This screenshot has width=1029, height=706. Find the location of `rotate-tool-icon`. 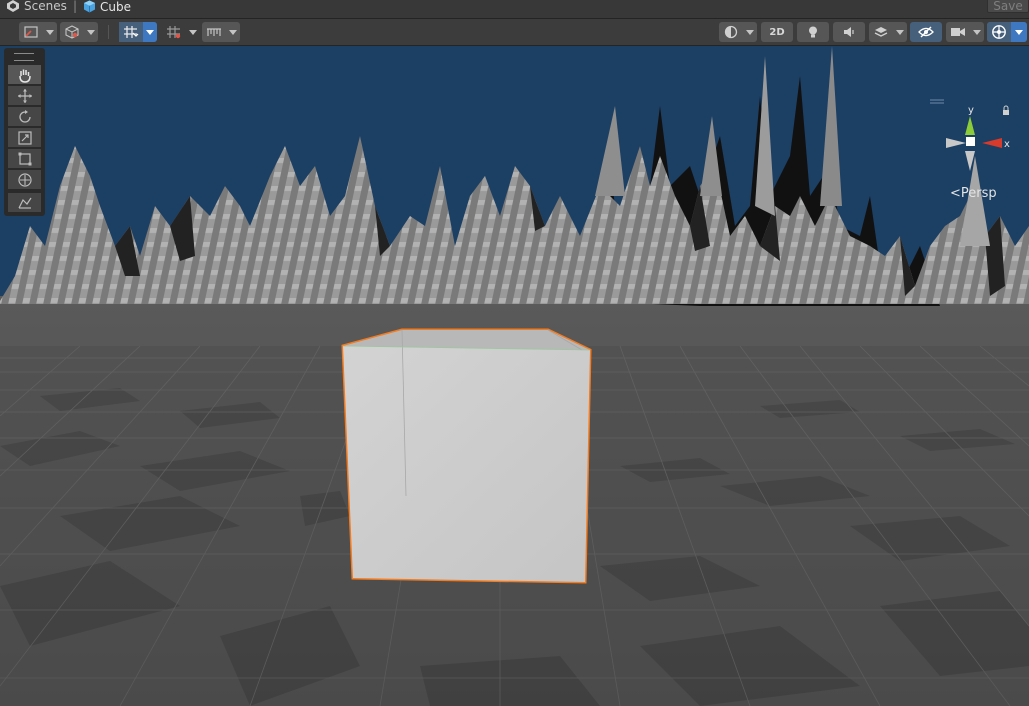

rotate-tool-icon is located at coordinates (24, 116).